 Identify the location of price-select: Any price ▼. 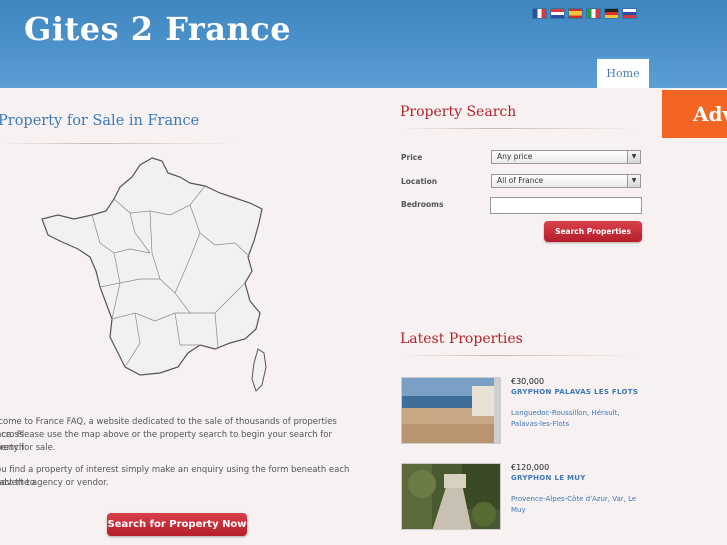
(566, 157).